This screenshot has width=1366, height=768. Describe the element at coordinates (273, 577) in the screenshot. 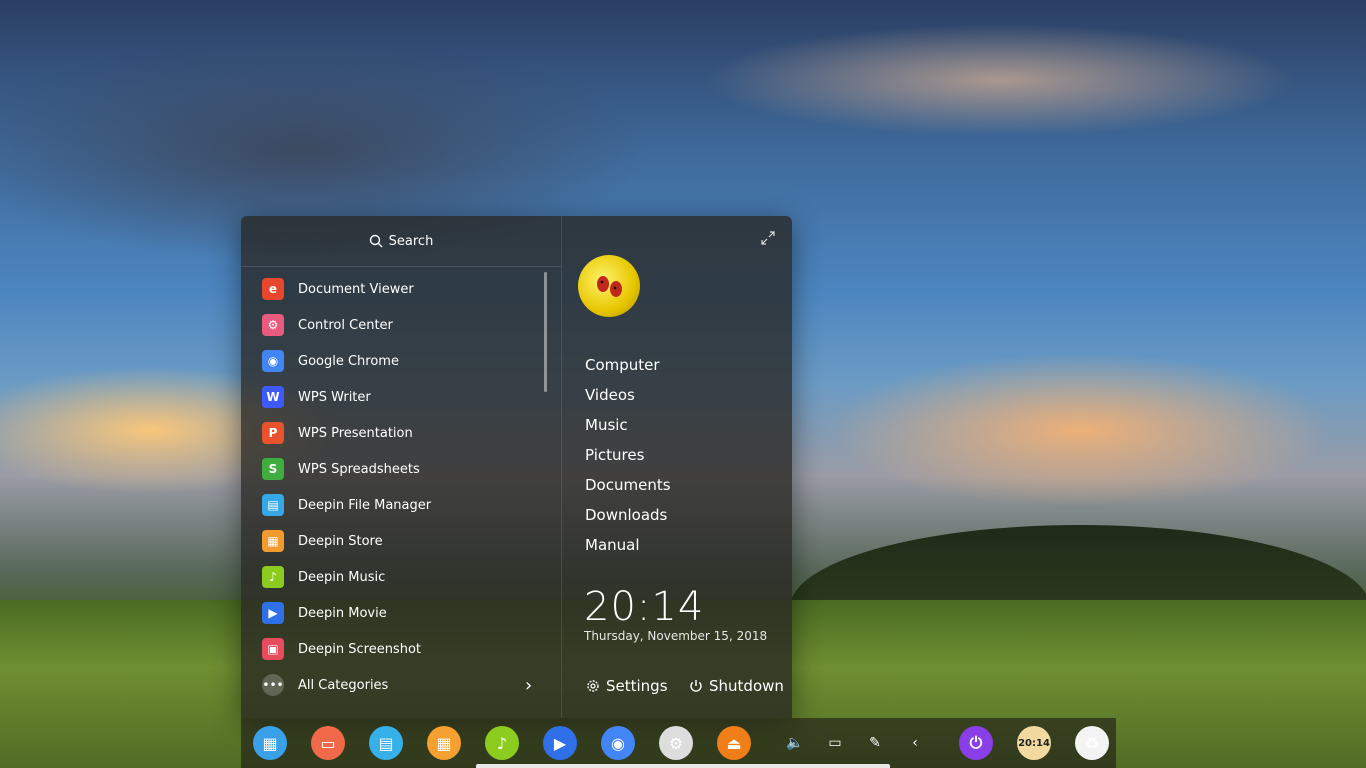

I see `app-icon: ♪` at that location.